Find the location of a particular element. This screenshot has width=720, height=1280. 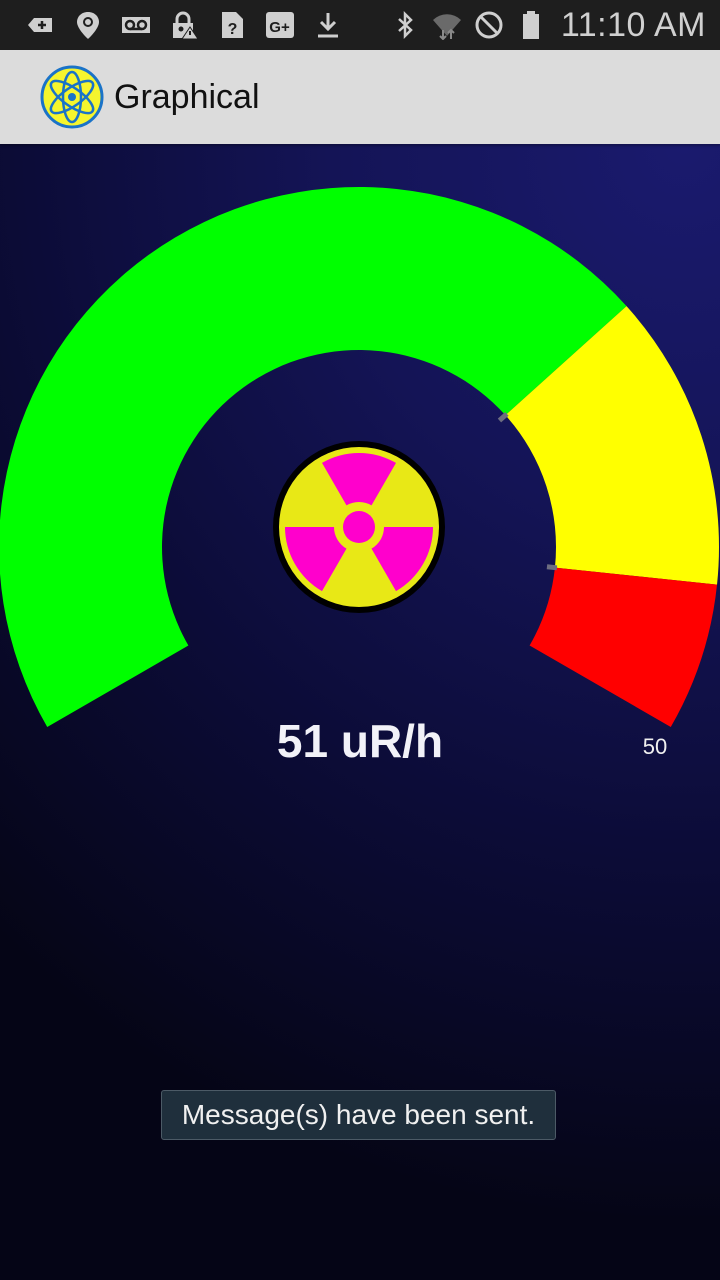

bluetooth-icon is located at coordinates (405, 25).